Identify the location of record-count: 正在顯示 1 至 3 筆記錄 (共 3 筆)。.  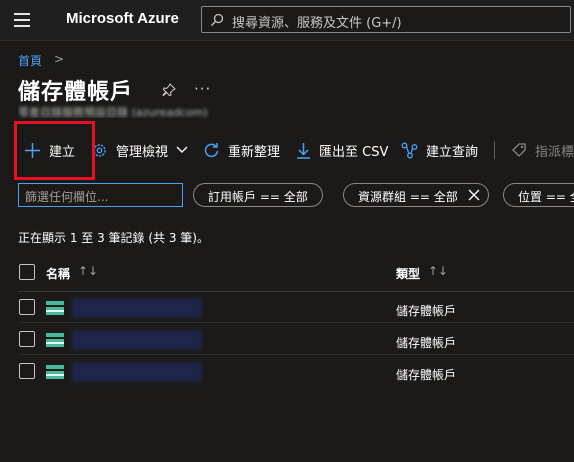
(113, 238).